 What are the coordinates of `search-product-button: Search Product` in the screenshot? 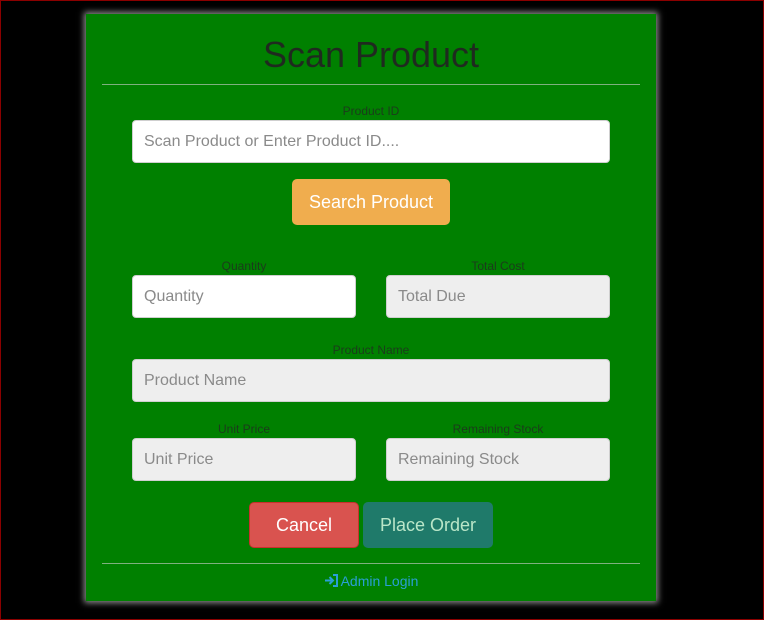 It's located at (371, 202).